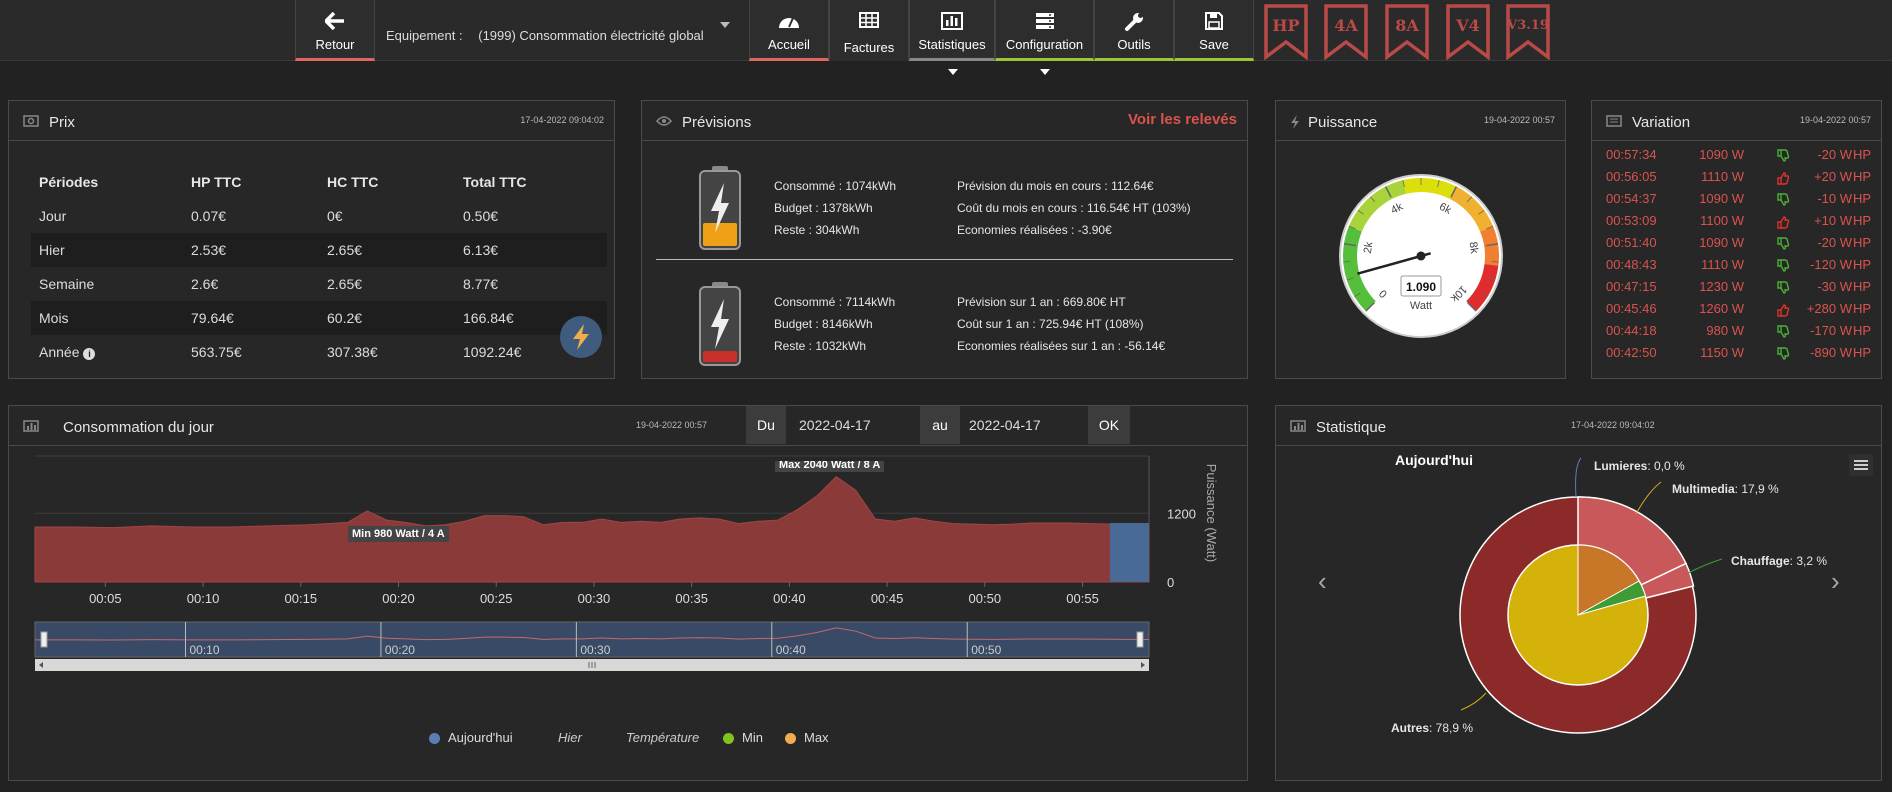 The image size is (1892, 792). I want to click on gauge-hub, so click(1421, 256).